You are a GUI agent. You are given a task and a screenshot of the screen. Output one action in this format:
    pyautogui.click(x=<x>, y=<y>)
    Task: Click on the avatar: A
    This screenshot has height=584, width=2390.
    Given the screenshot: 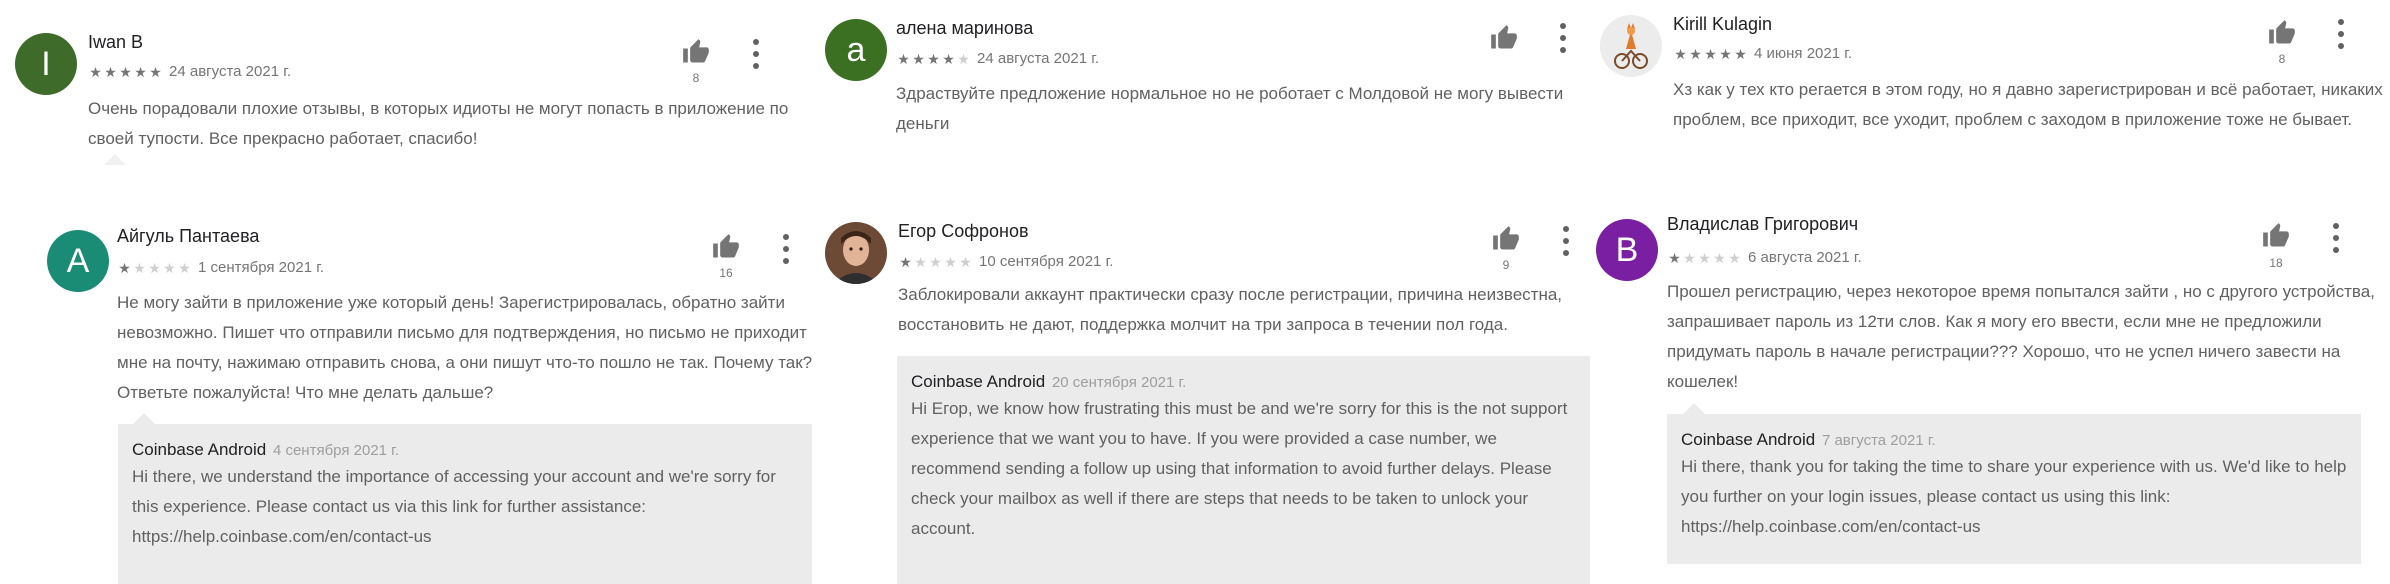 What is the action you would take?
    pyautogui.click(x=78, y=261)
    